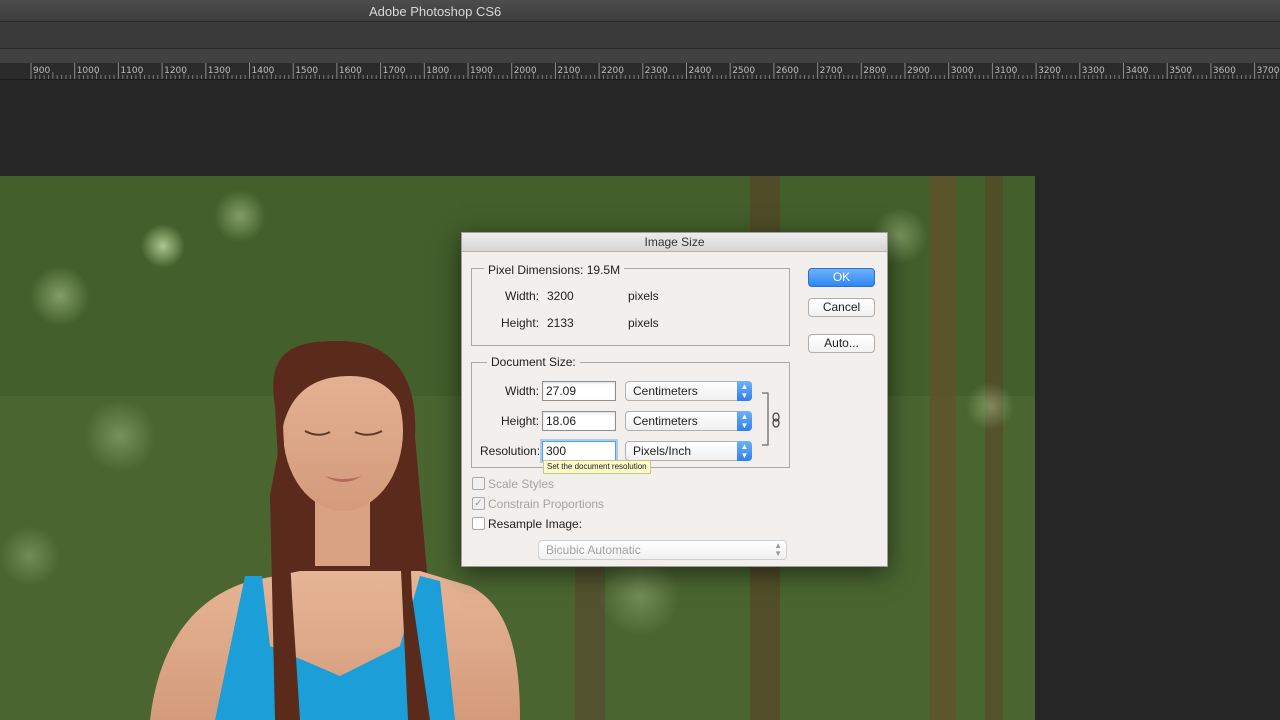  Describe the element at coordinates (42, 71) in the screenshot. I see `ruler-label: 900` at that location.